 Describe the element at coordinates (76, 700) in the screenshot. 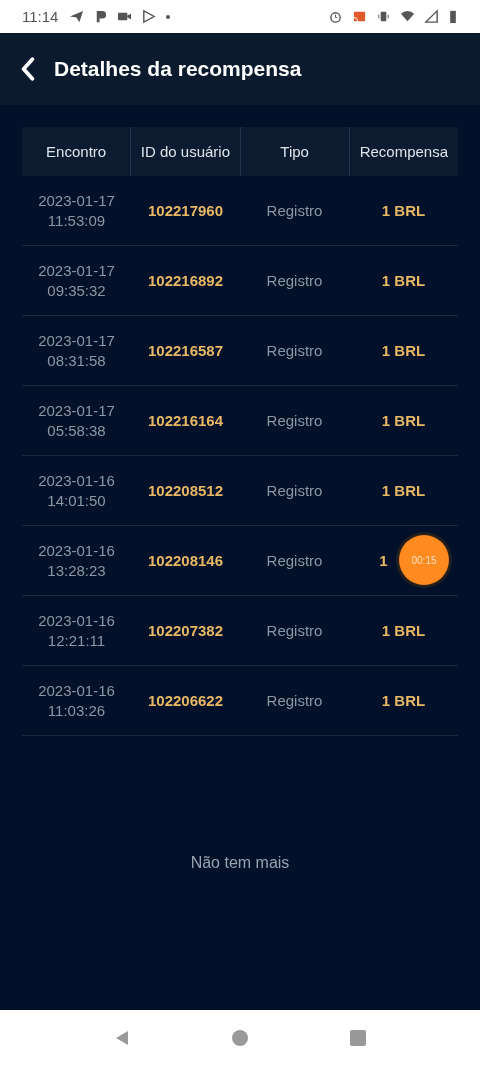

I see `date-time-cell: 2023-01-16 11:03:26` at that location.